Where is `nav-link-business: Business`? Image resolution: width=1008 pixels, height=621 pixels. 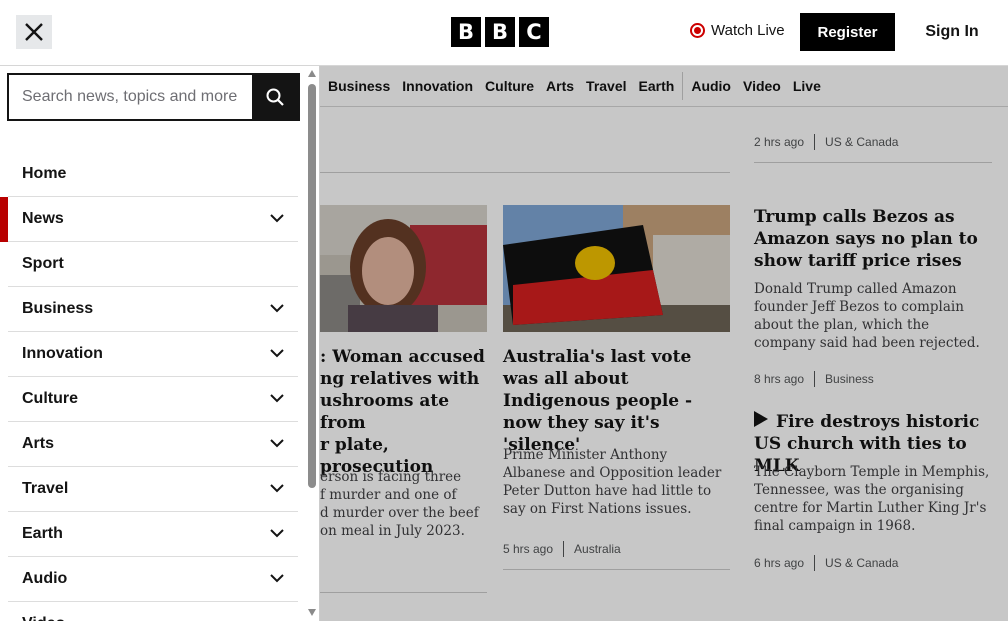
nav-link-business: Business is located at coordinates (359, 89).